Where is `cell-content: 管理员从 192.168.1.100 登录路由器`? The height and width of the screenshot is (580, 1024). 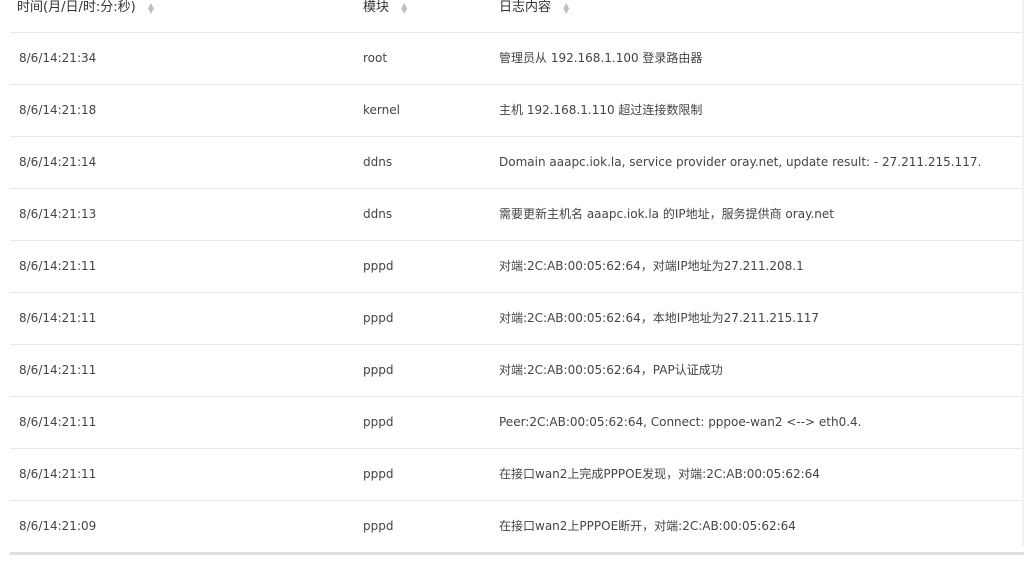
cell-content: 管理员从 192.168.1.100 登录路由器 is located at coordinates (601, 58).